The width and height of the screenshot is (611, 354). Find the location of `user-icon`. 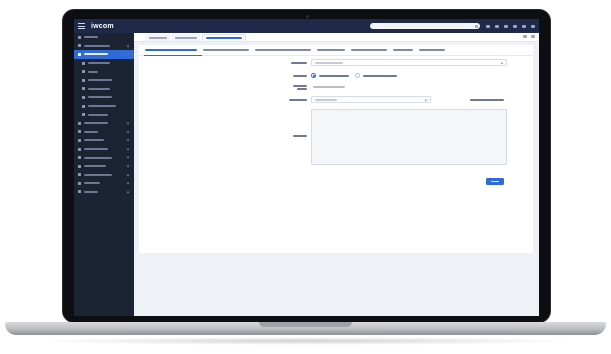

user-icon is located at coordinates (524, 26).